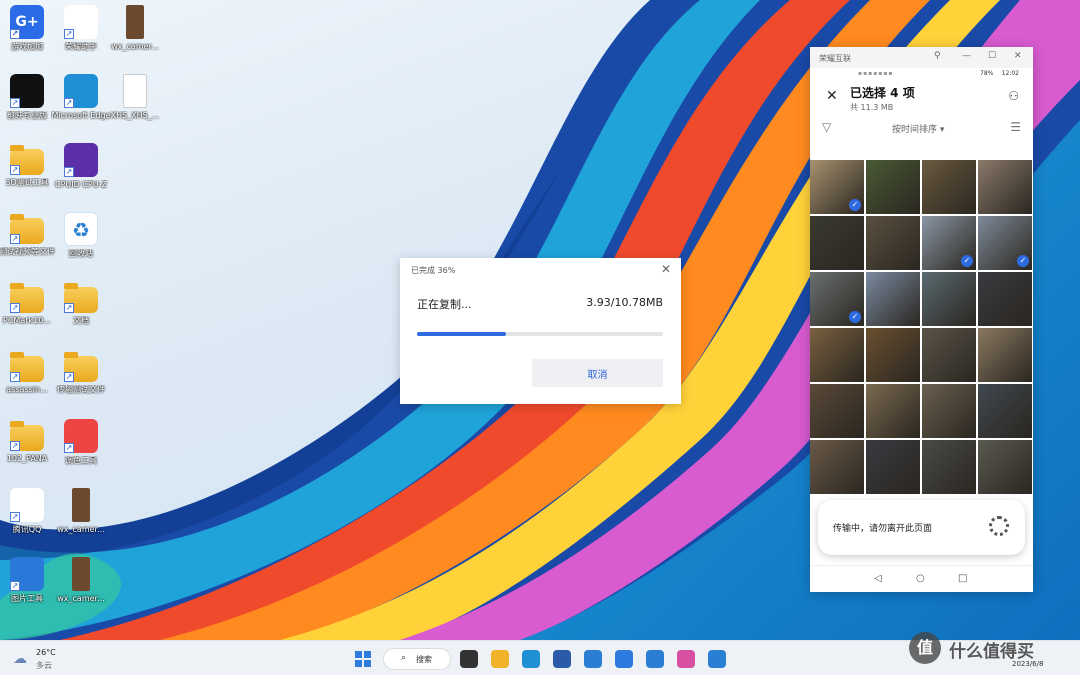 The image size is (1080, 675). What do you see at coordinates (500, 659) in the screenshot?
I see `file-explorer-icon` at bounding box center [500, 659].